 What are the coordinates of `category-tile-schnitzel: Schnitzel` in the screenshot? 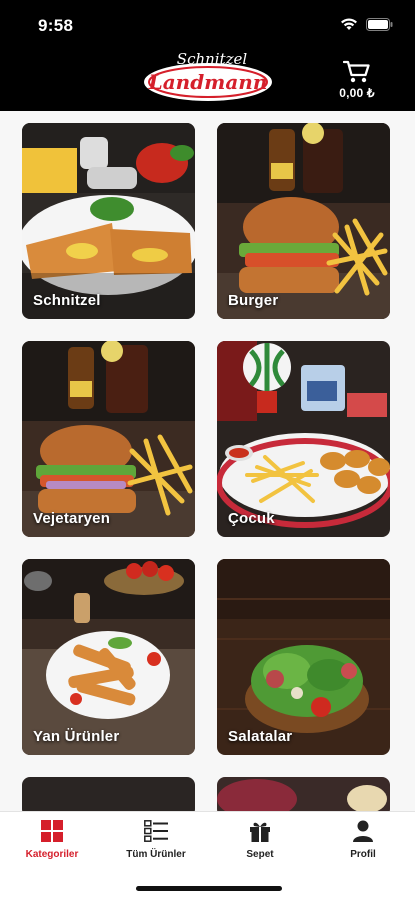 It's located at (108, 221).